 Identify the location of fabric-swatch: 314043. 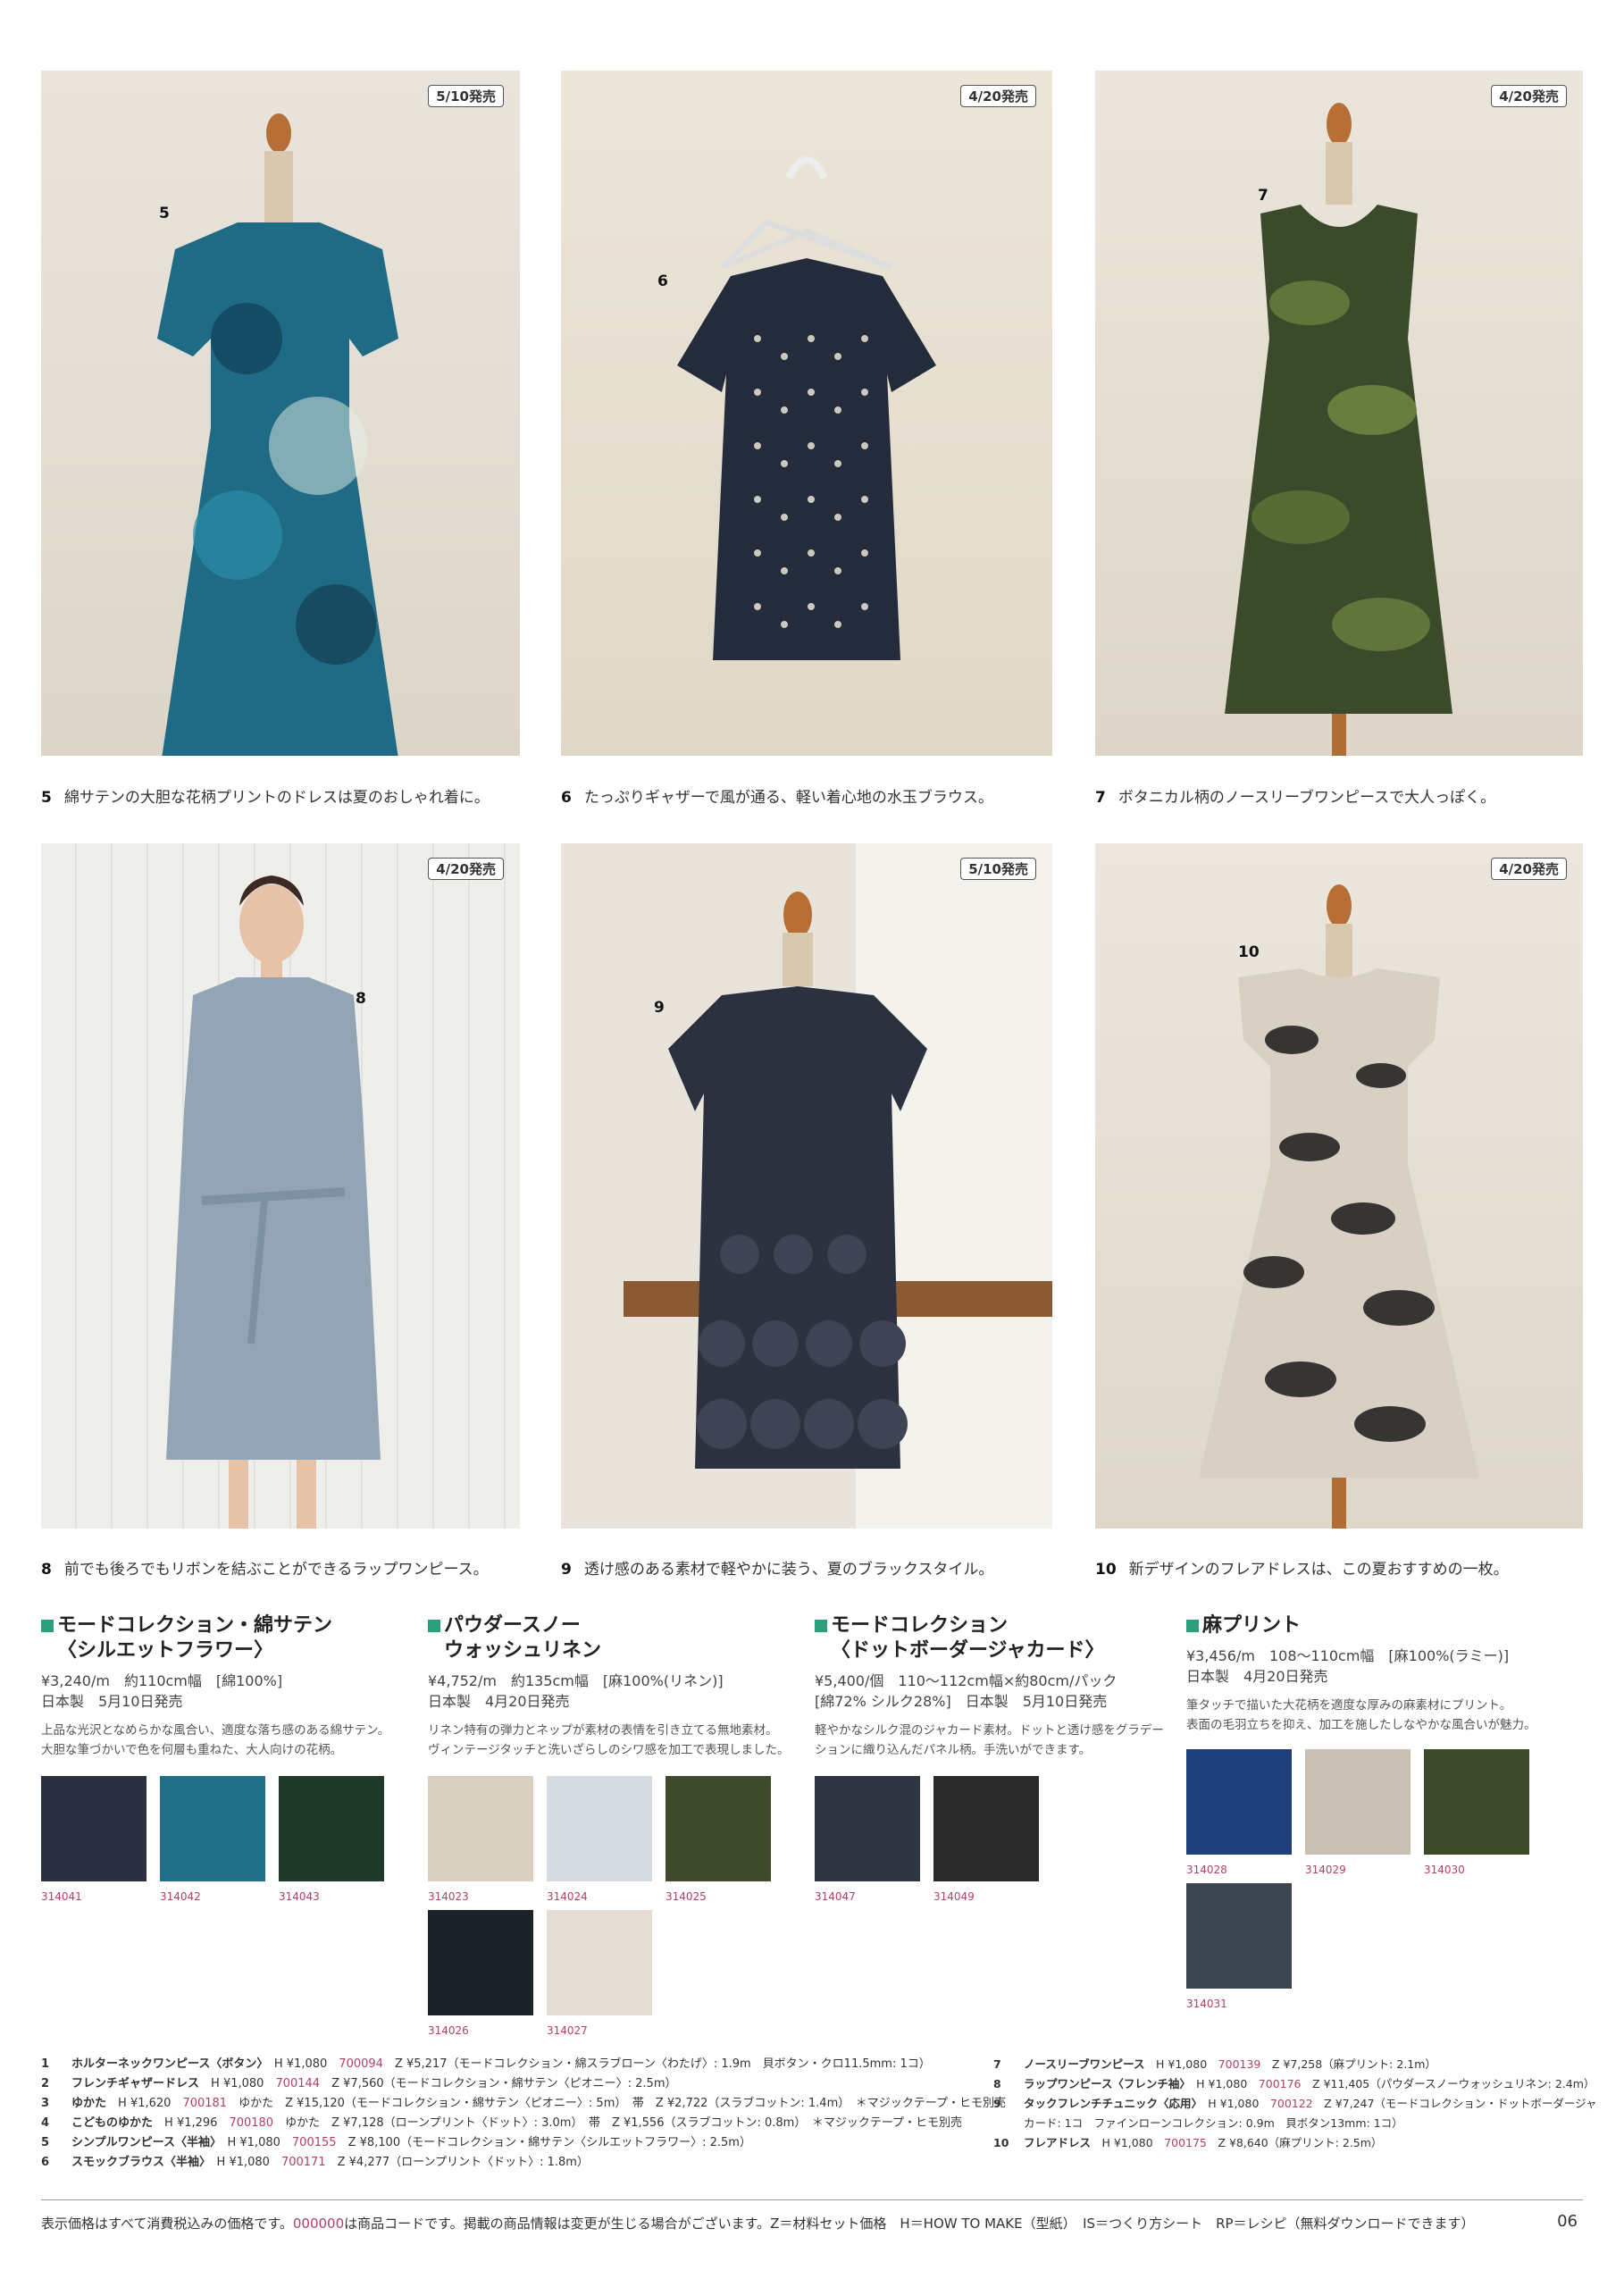
(331, 1839).